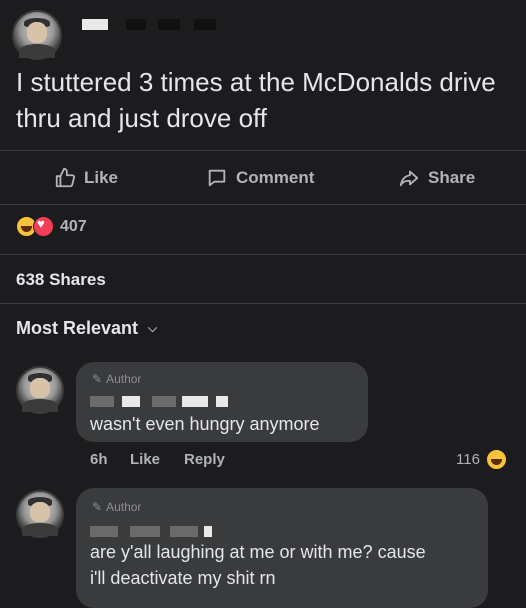 The width and height of the screenshot is (526, 608). Describe the element at coordinates (468, 459) in the screenshot. I see `comment-reaction-number: 116` at that location.